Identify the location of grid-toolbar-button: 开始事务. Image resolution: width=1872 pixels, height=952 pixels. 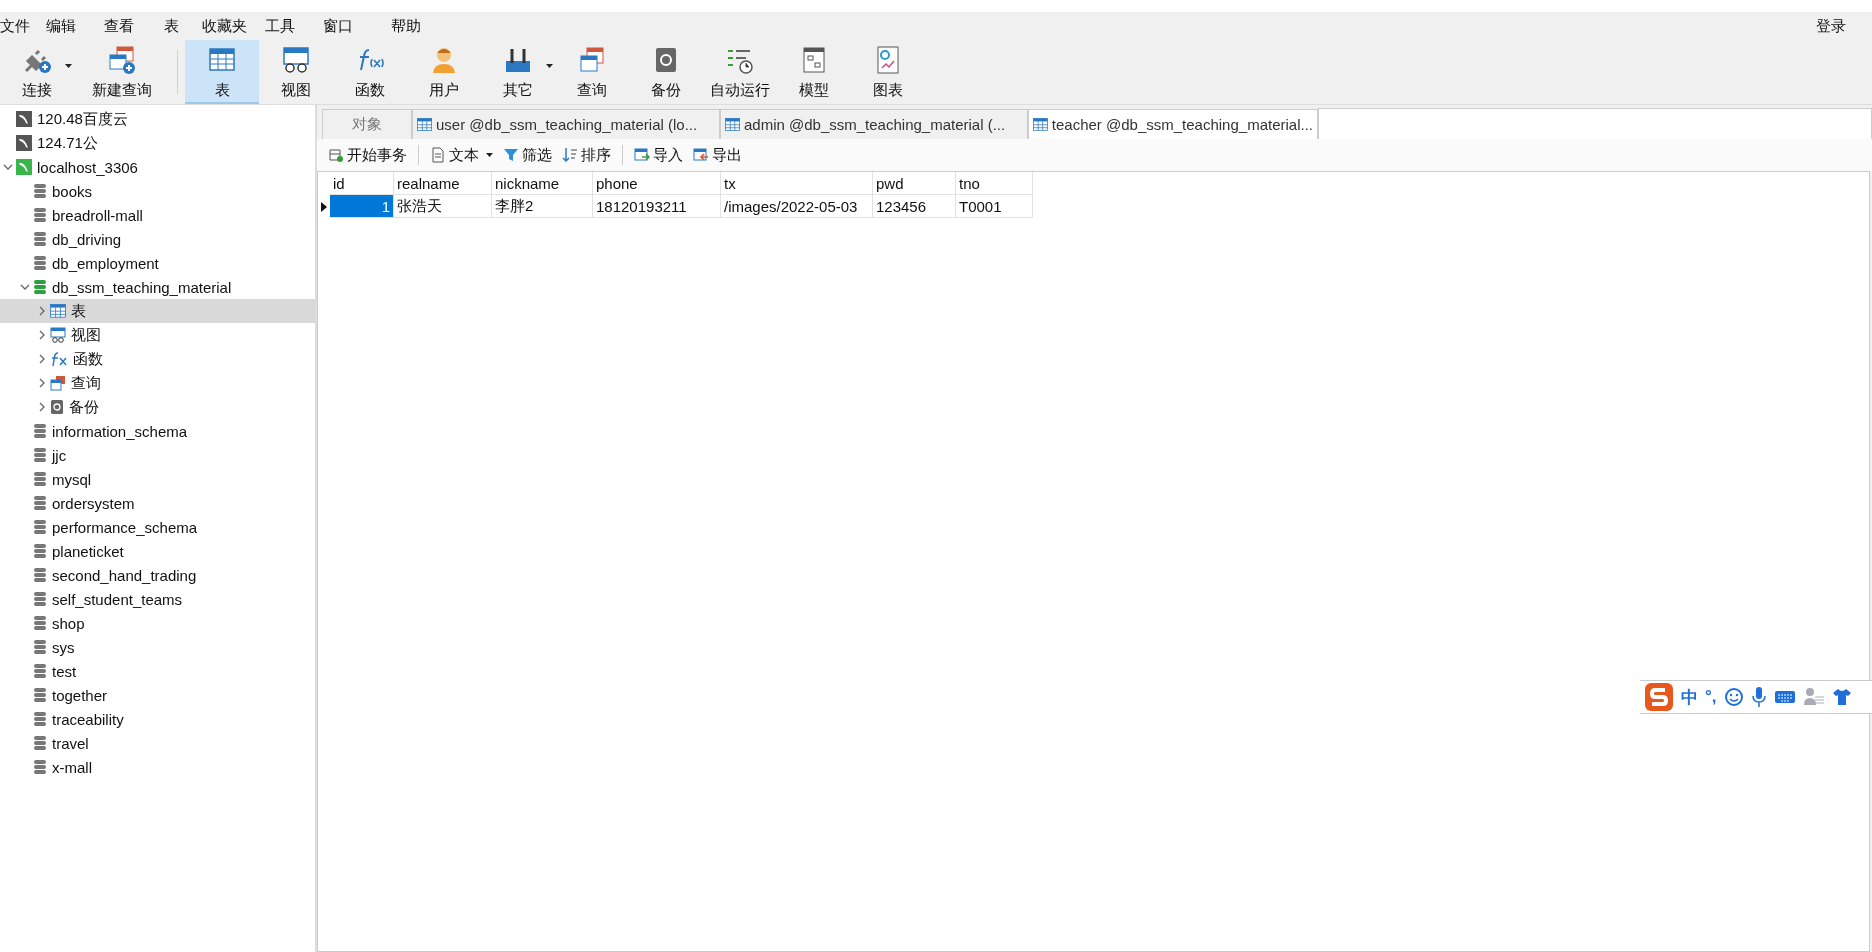
(367, 155).